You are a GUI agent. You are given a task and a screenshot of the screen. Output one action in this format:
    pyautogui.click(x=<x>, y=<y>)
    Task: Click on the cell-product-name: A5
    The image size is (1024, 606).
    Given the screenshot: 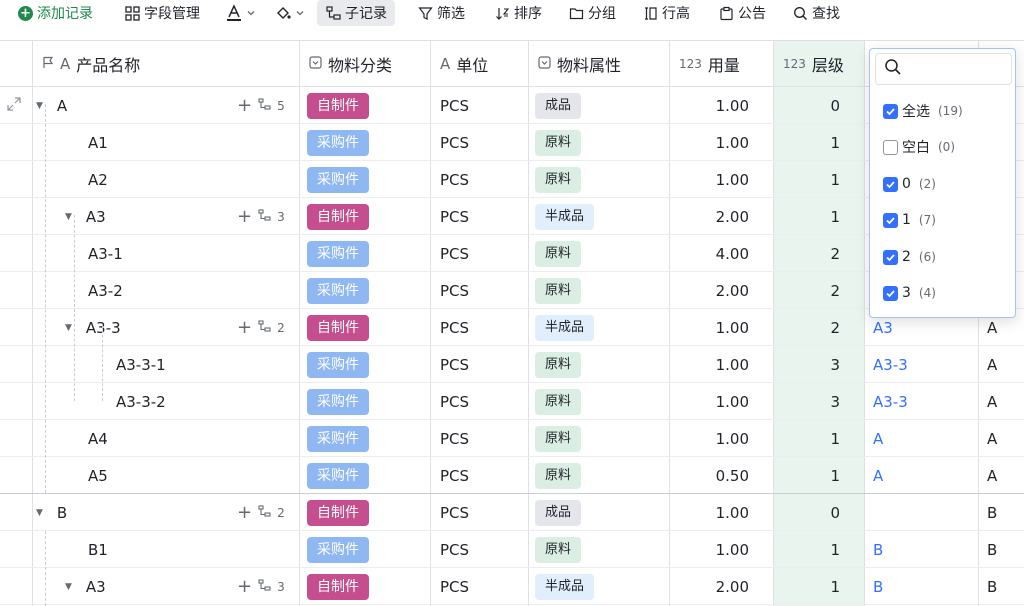 What is the action you would take?
    pyautogui.click(x=182, y=475)
    